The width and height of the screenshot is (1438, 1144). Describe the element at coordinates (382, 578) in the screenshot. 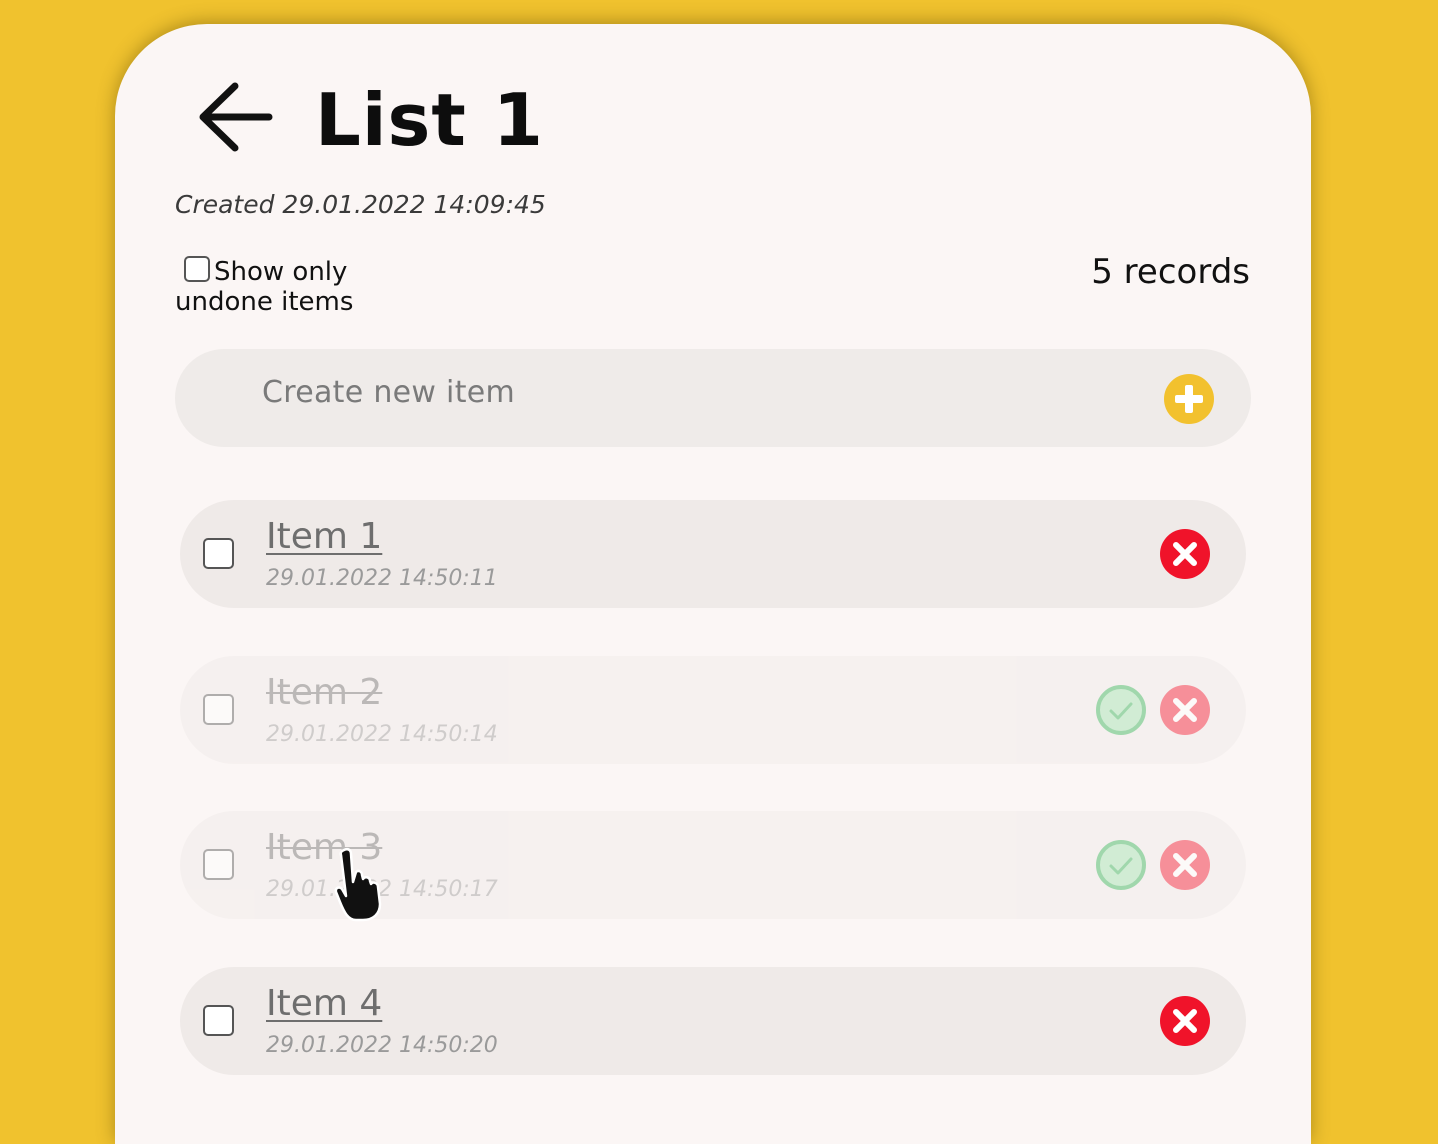

I see `item-date: 29.01.2022 14:50:11` at that location.